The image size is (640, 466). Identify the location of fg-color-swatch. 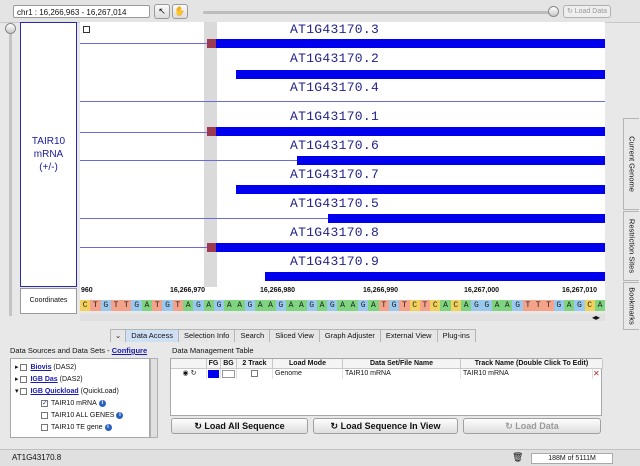
(214, 374).